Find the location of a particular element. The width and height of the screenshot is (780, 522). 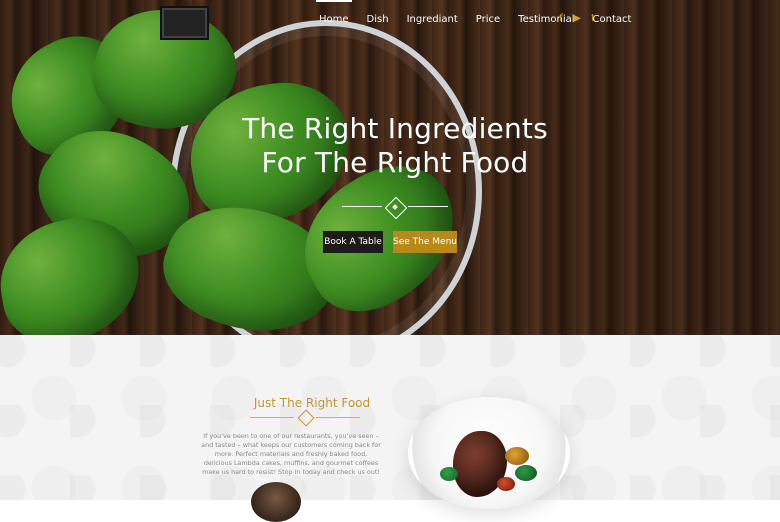

about-divider-line-left is located at coordinates (272, 417).